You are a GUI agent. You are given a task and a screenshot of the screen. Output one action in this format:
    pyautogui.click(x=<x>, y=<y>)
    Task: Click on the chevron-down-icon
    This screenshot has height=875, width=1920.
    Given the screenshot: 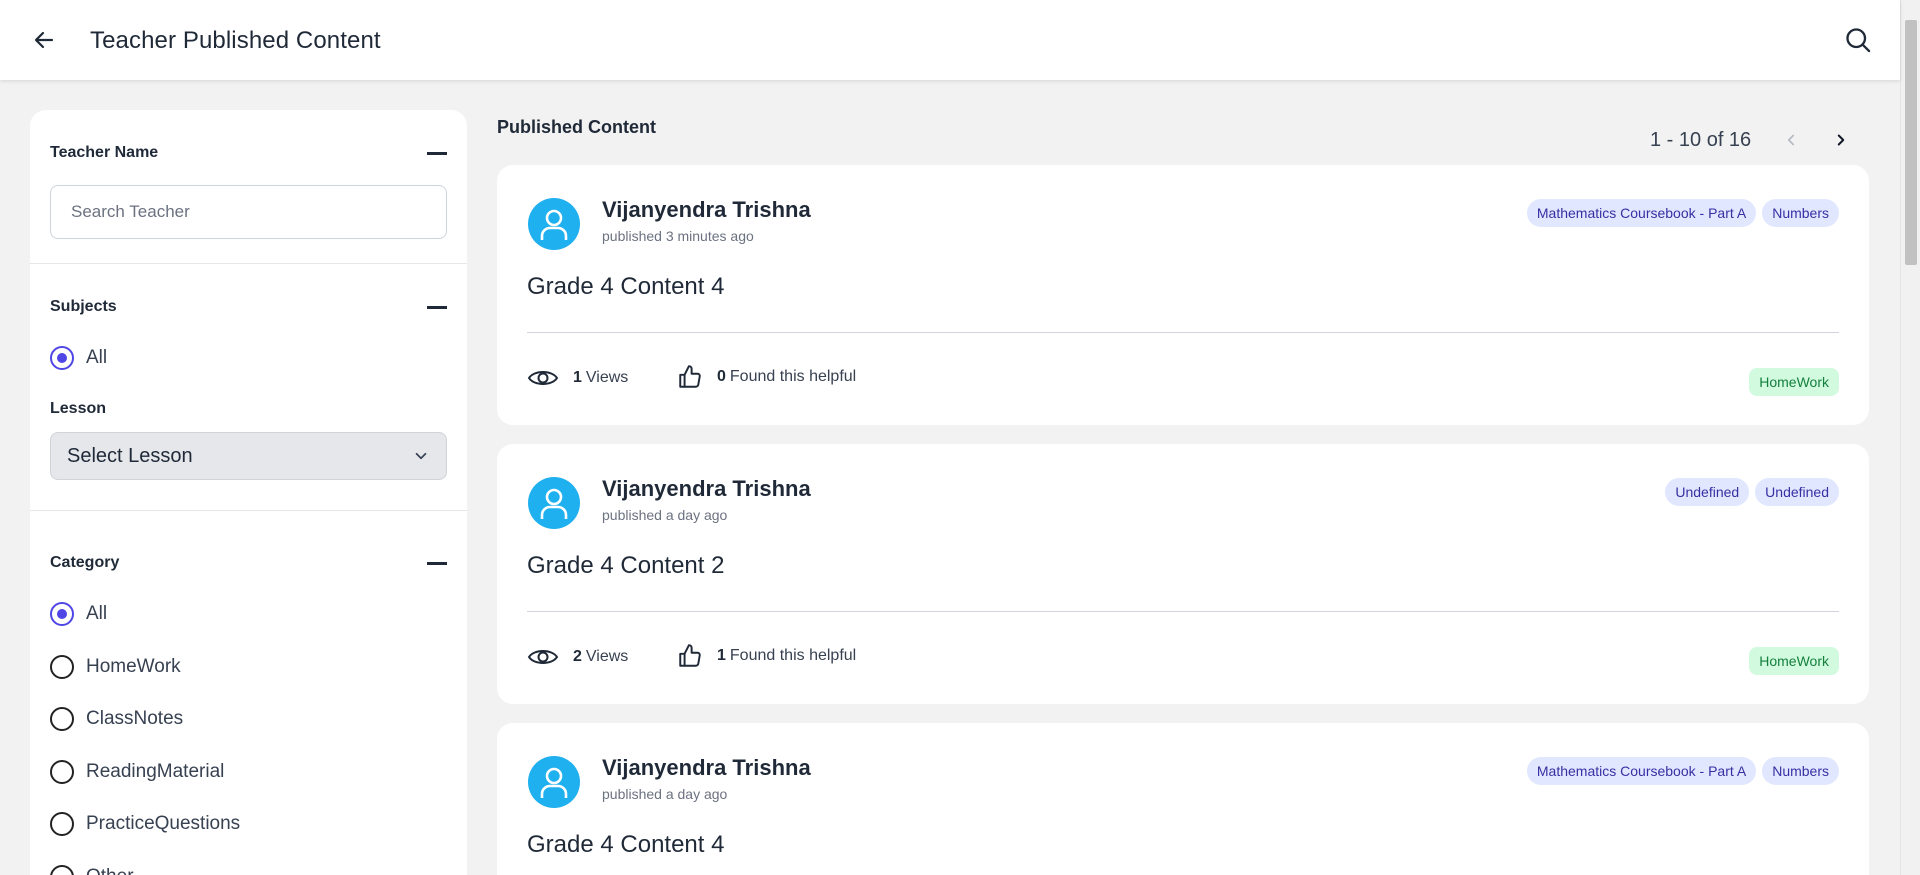 What is the action you would take?
    pyautogui.click(x=421, y=456)
    